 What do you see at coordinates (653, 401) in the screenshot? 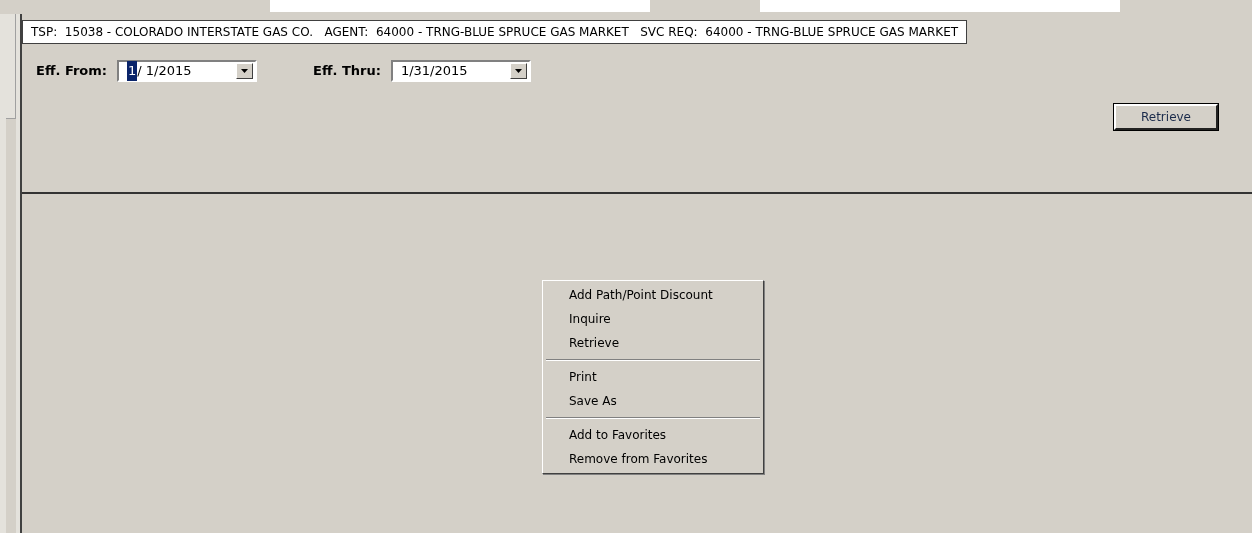
I see `menu-item: Save As` at bounding box center [653, 401].